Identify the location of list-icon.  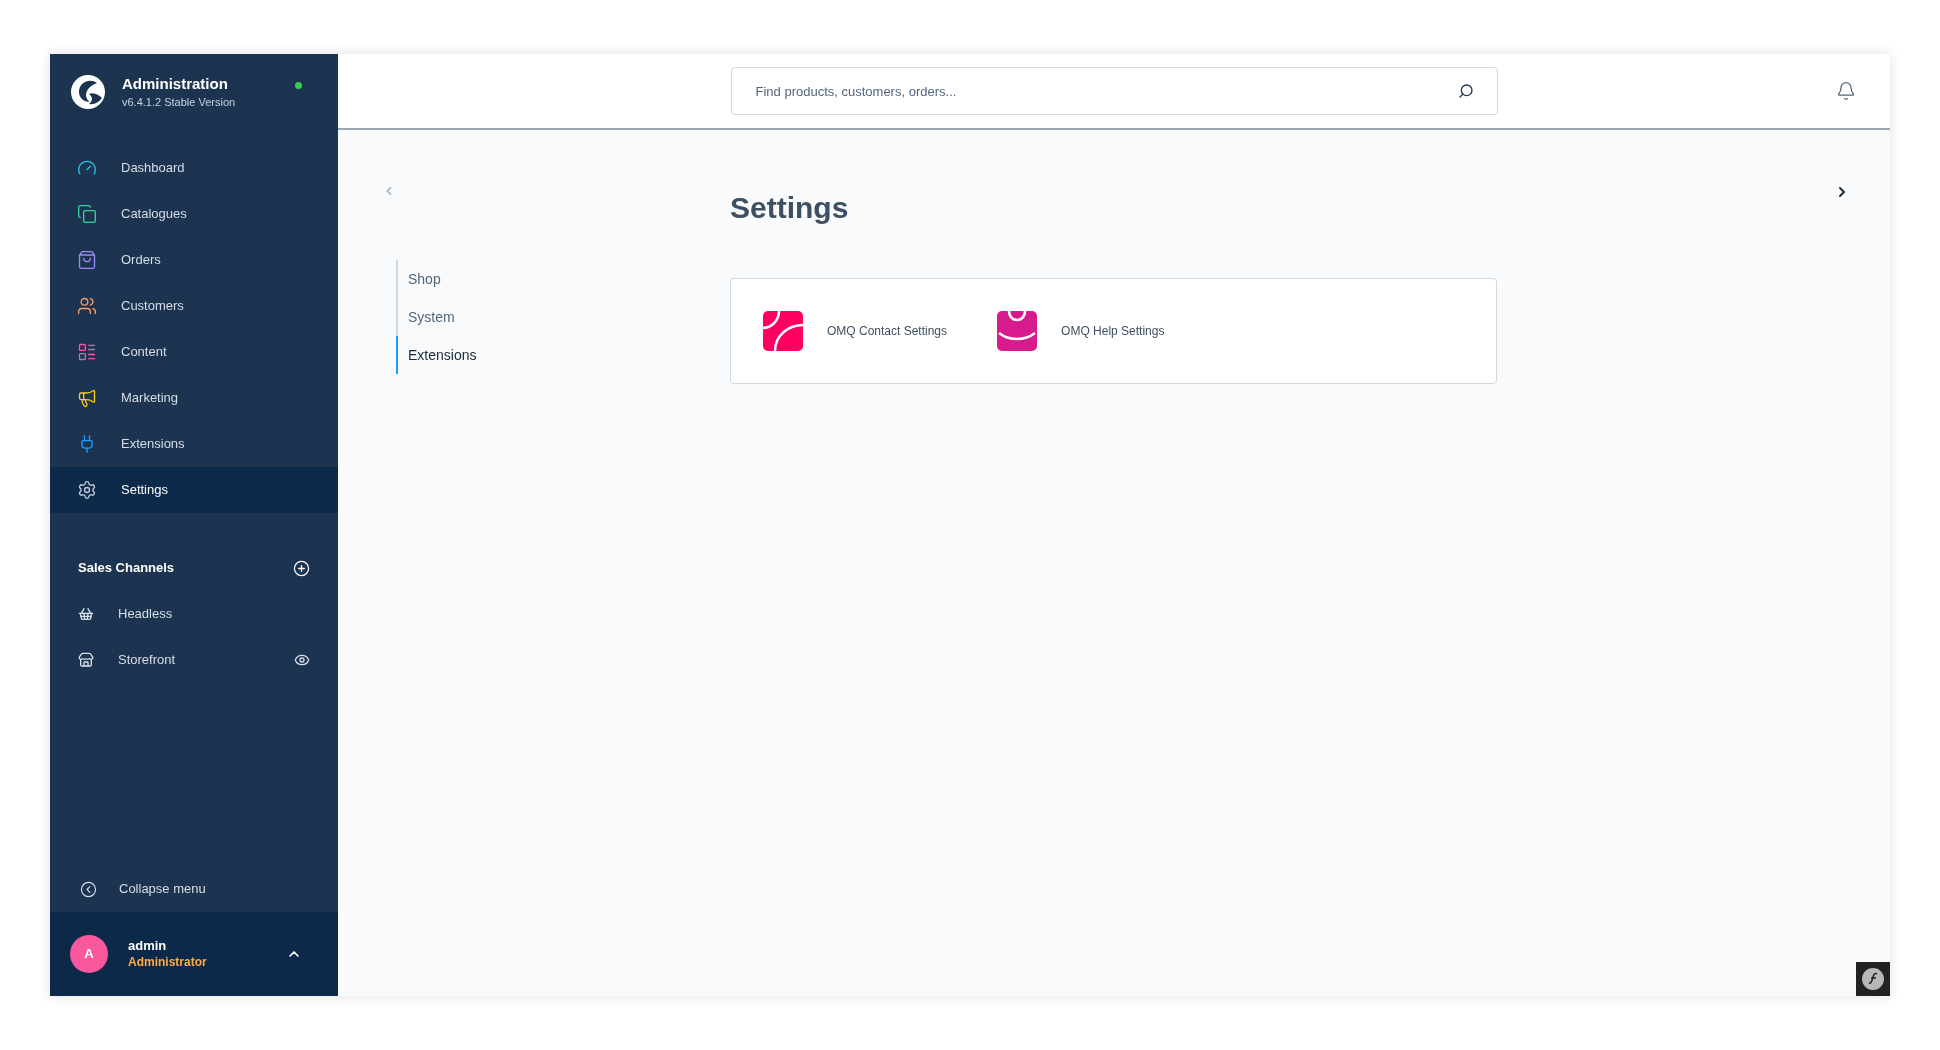
(87, 352).